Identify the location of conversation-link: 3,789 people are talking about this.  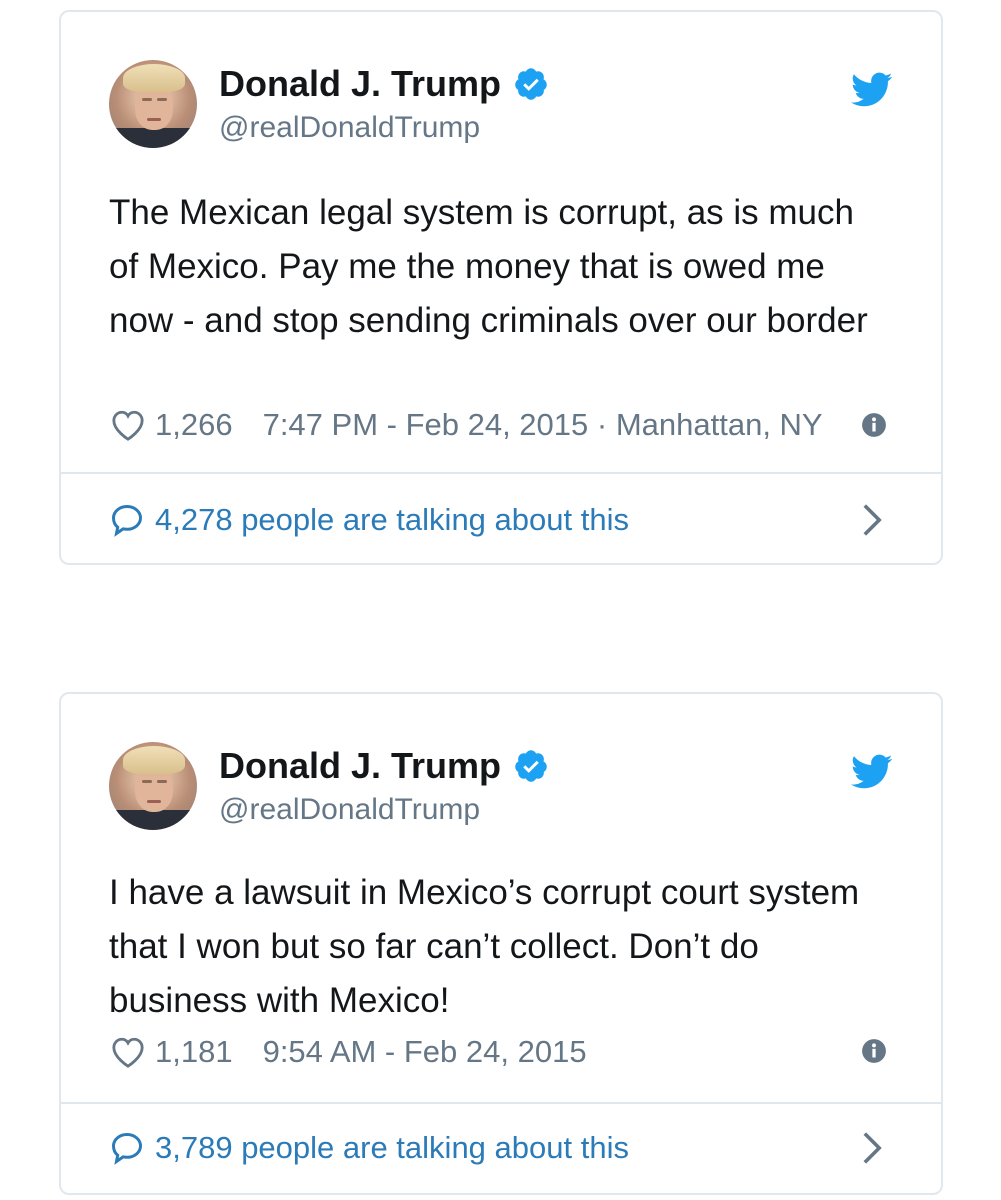
(505, 1148).